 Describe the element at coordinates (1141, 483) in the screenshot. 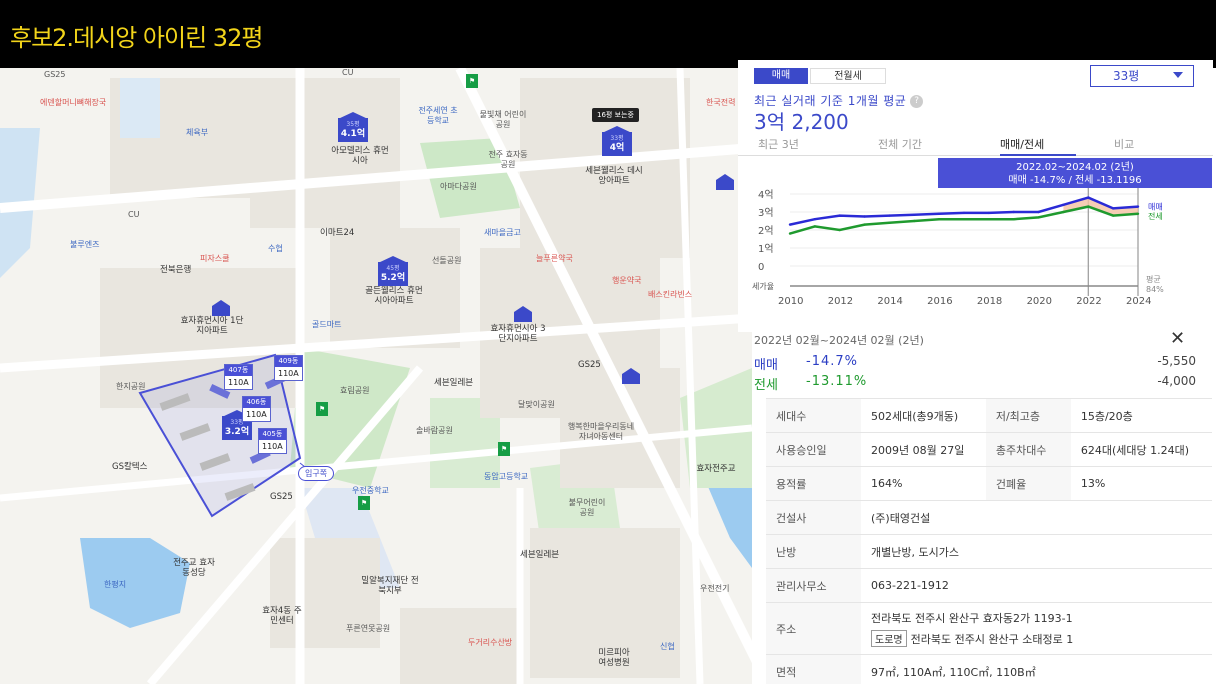

I see `info-value: 13%` at that location.